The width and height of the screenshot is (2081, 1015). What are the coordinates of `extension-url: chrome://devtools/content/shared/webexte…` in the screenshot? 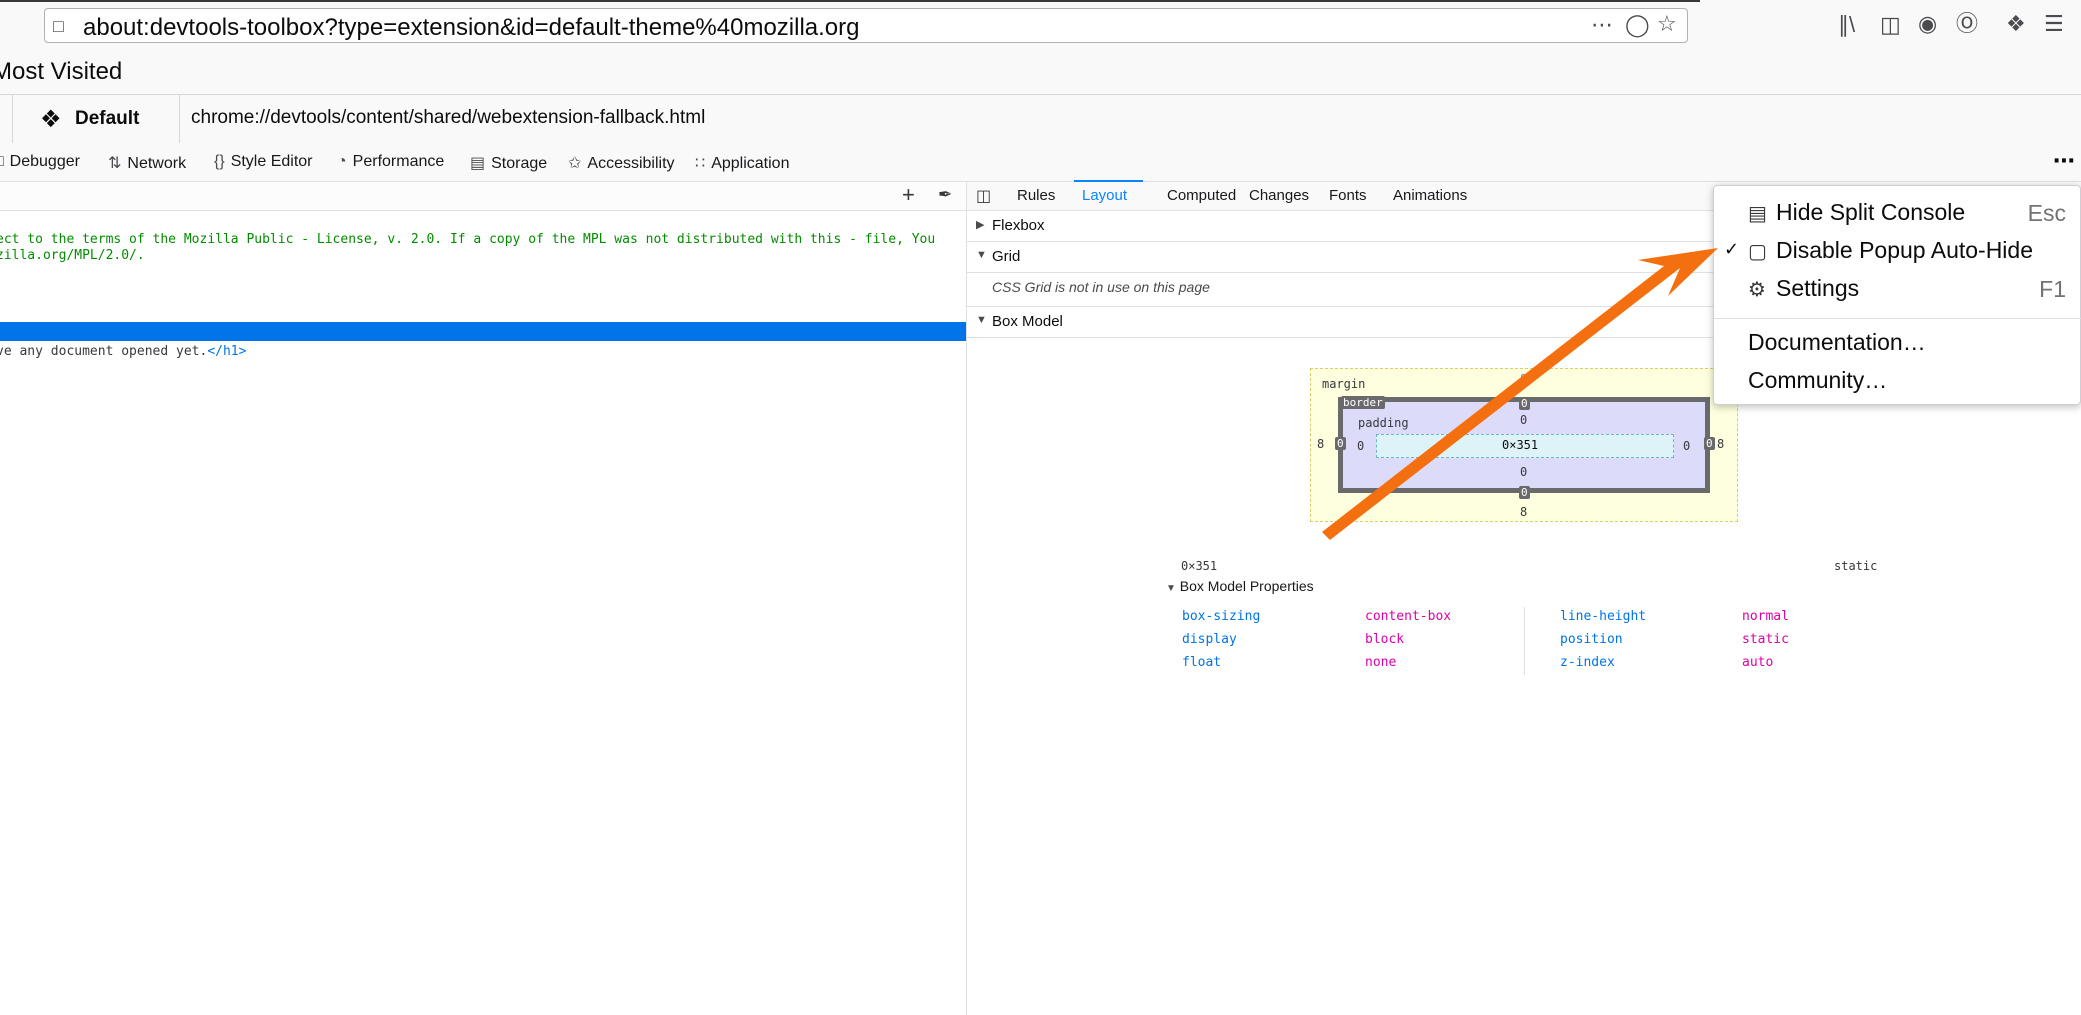 It's located at (448, 117).